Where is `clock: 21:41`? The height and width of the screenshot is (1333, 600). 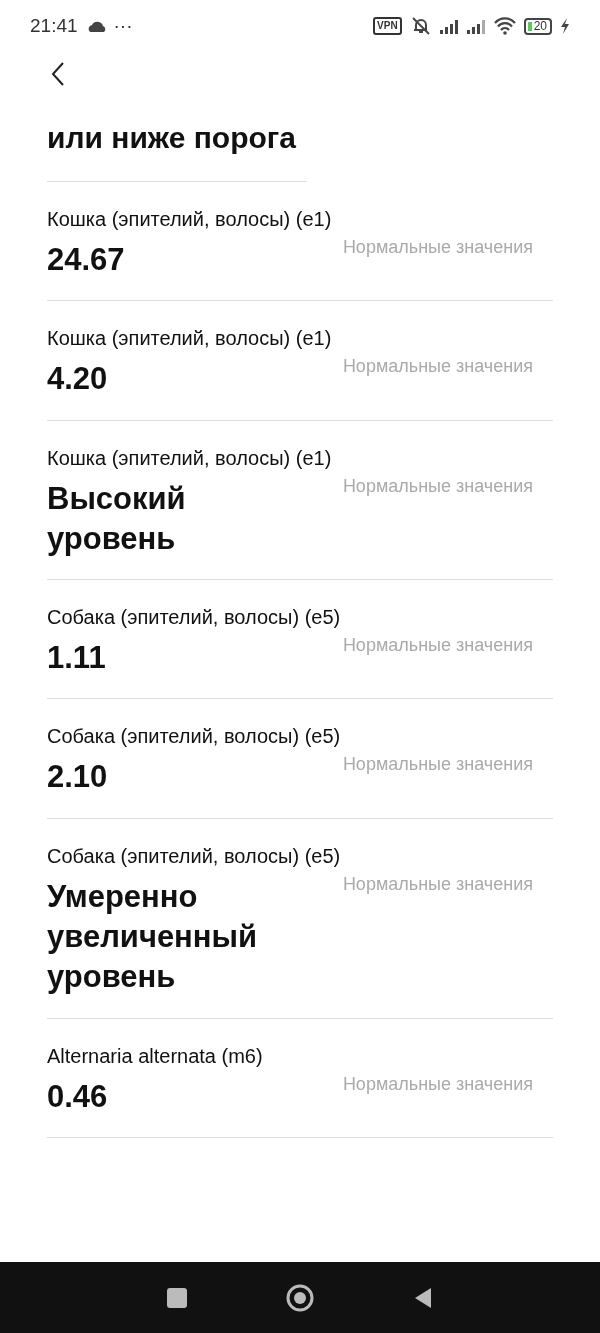
clock: 21:41 is located at coordinates (54, 25).